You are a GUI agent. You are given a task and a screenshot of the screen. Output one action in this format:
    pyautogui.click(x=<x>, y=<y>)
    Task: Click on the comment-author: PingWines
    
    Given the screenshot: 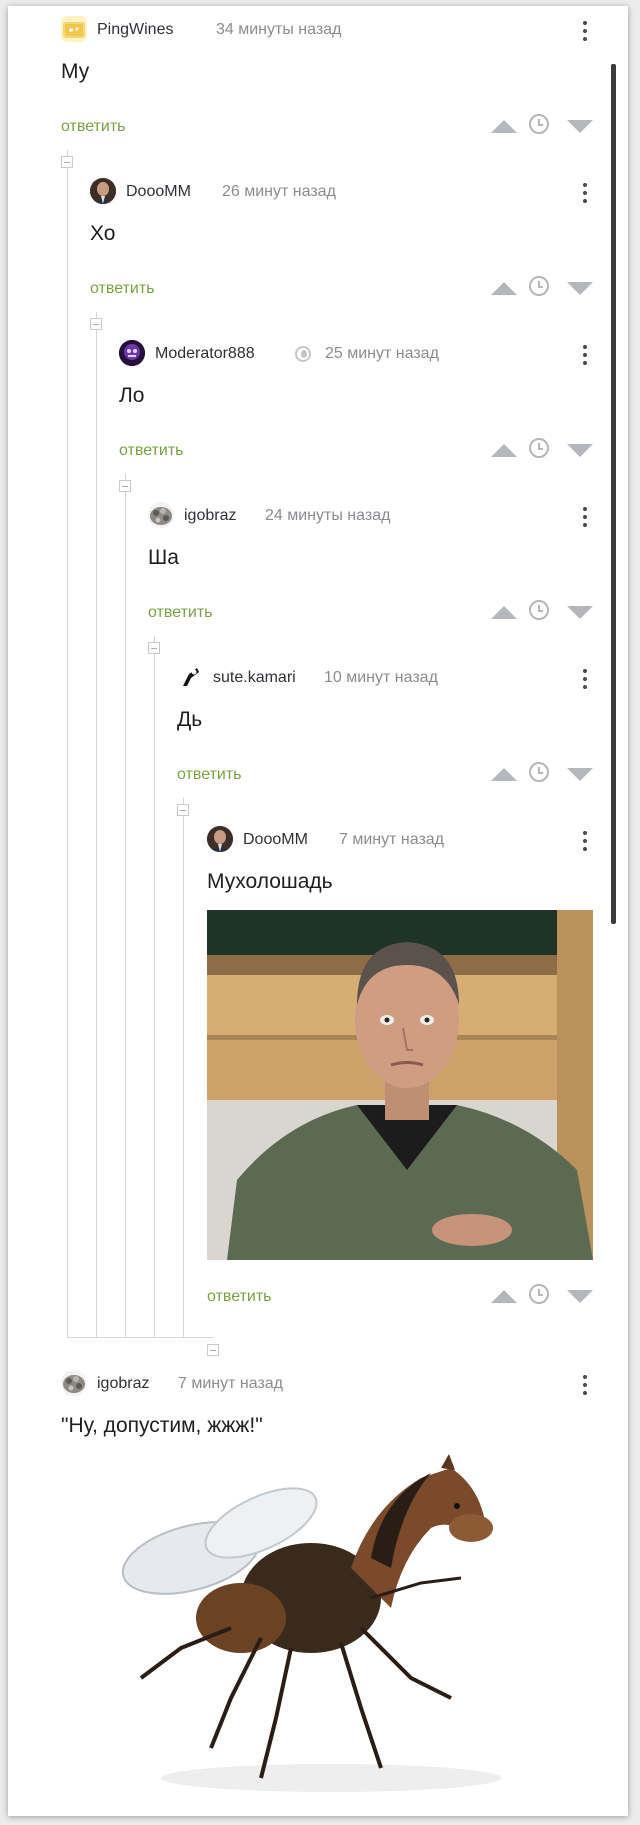 What is the action you would take?
    pyautogui.click(x=135, y=30)
    